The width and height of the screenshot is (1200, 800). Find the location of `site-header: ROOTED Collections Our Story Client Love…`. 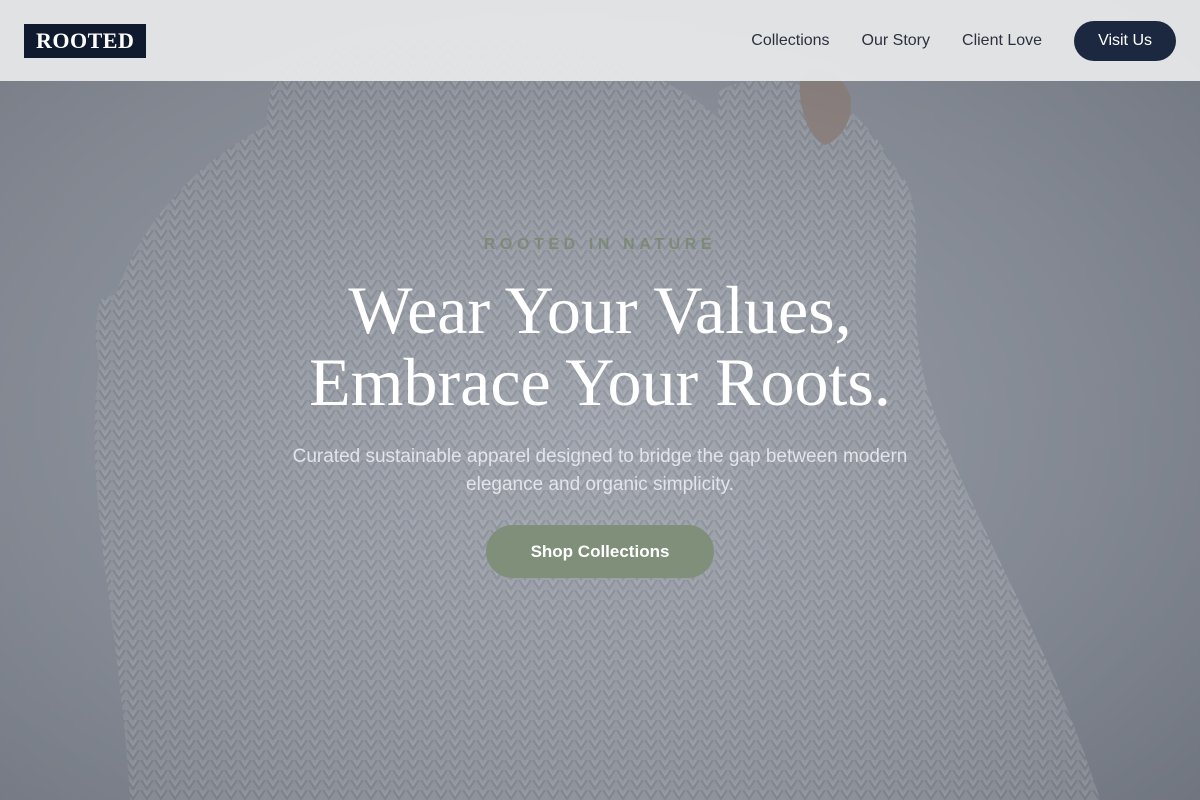

site-header: ROOTED Collections Our Story Client Love… is located at coordinates (600, 40).